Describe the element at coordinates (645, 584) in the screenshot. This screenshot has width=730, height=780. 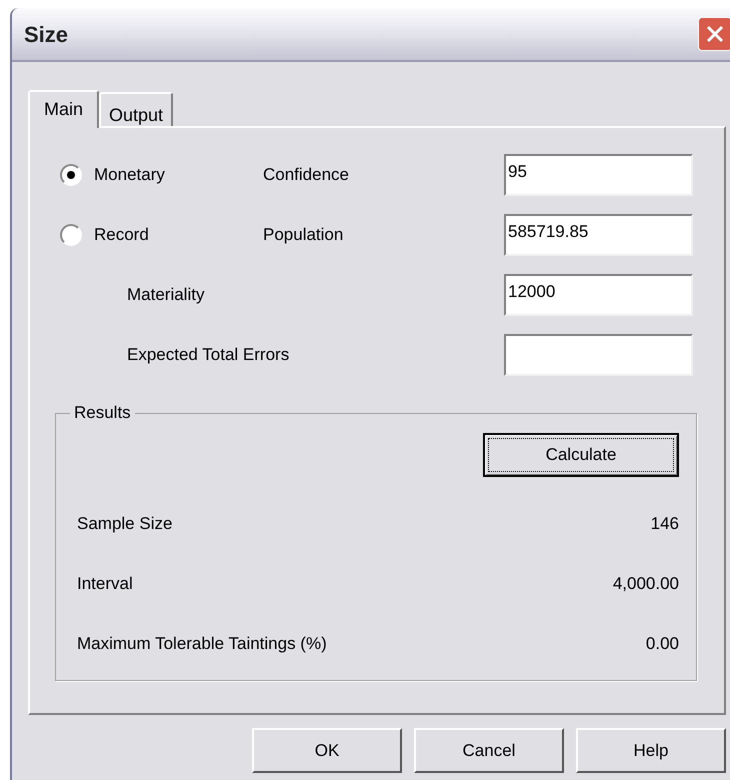
I see `result-value: 4,000.00` at that location.